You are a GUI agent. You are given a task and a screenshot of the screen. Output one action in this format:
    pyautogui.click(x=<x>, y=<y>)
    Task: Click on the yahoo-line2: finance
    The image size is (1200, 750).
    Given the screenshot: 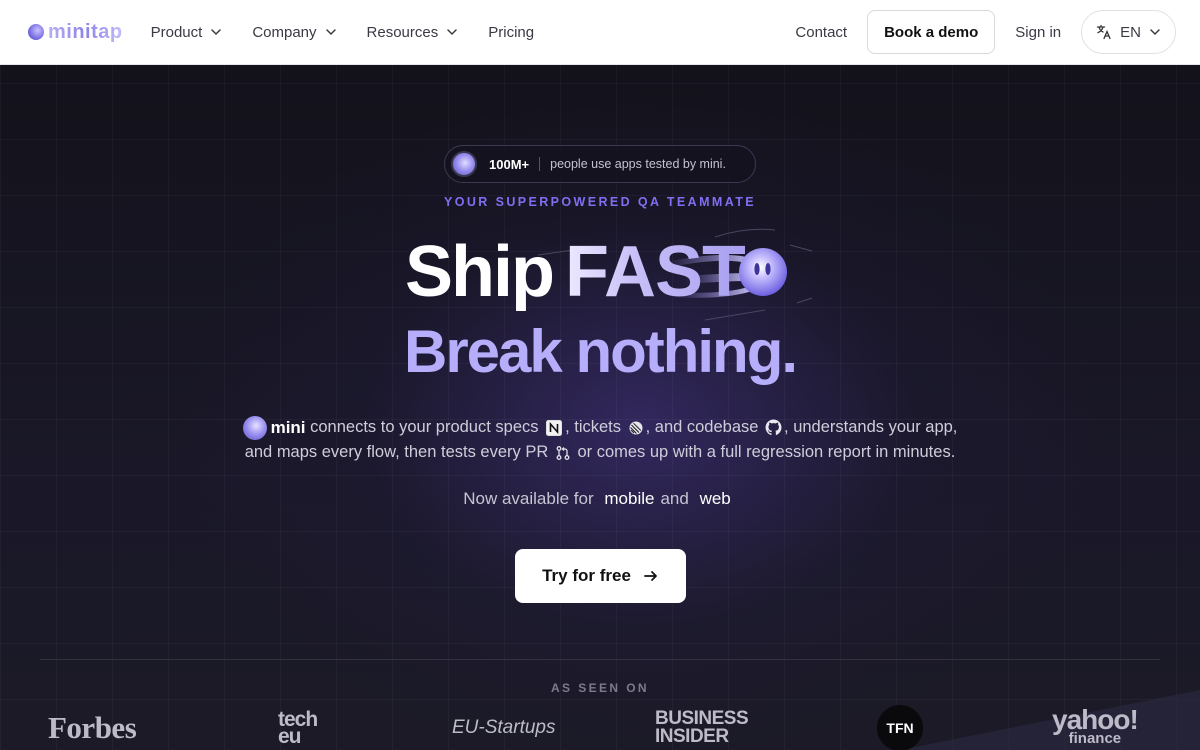 What is the action you would take?
    pyautogui.click(x=1095, y=738)
    